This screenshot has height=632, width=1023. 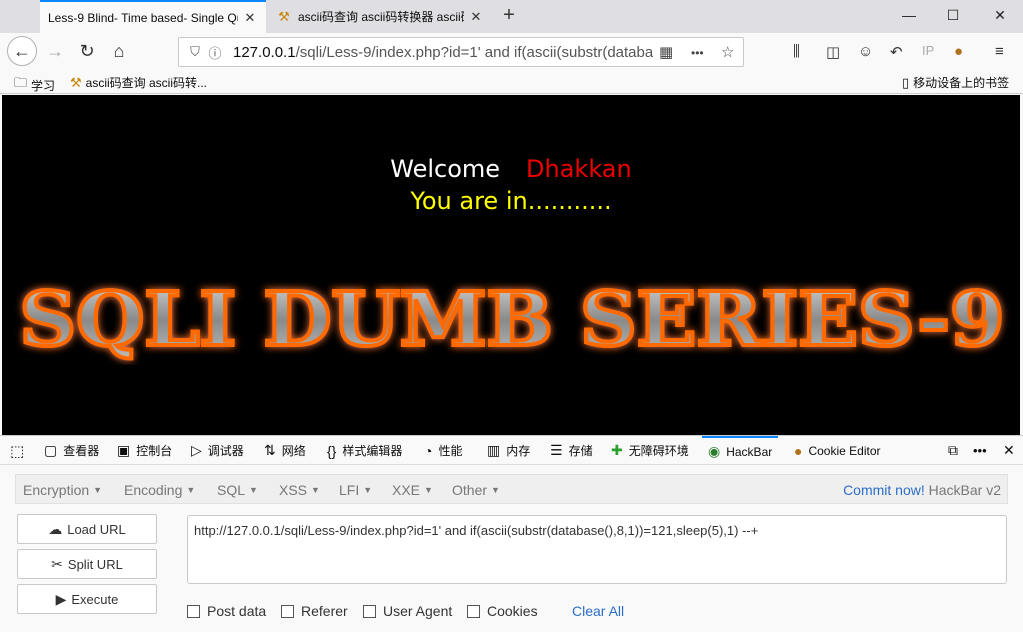 What do you see at coordinates (666, 52) in the screenshot?
I see `qr-code-icon: ▦` at bounding box center [666, 52].